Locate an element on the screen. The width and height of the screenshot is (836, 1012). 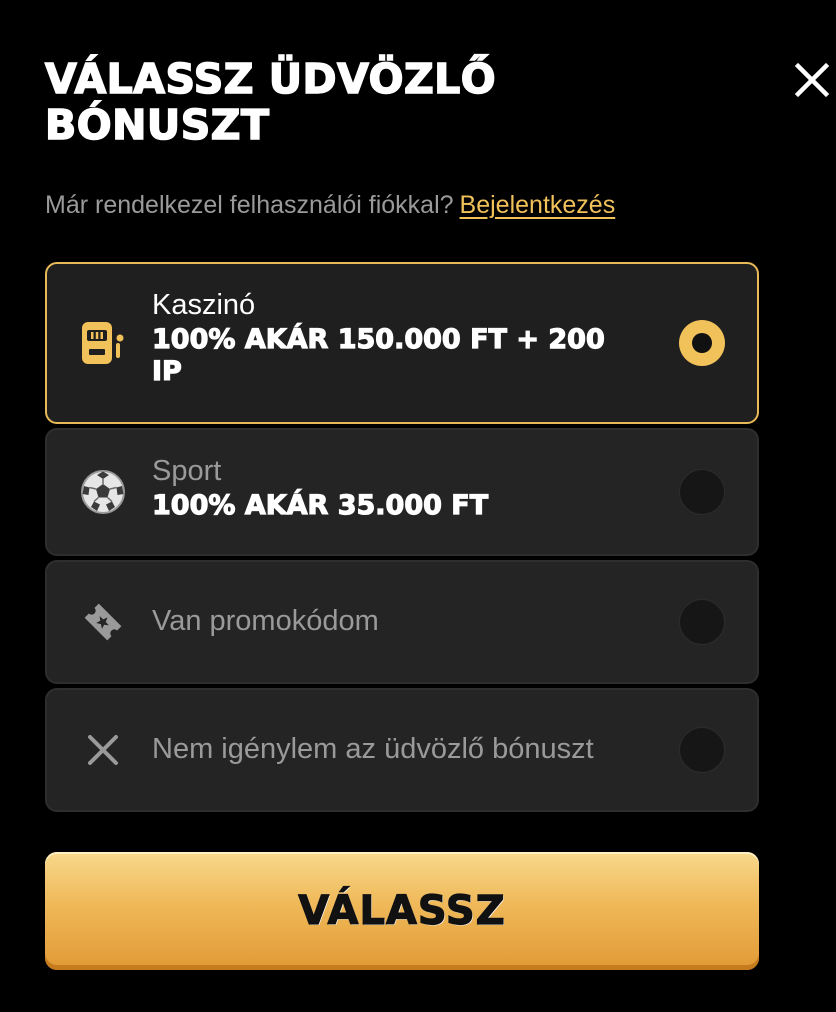
radio-promo-code is located at coordinates (702, 622).